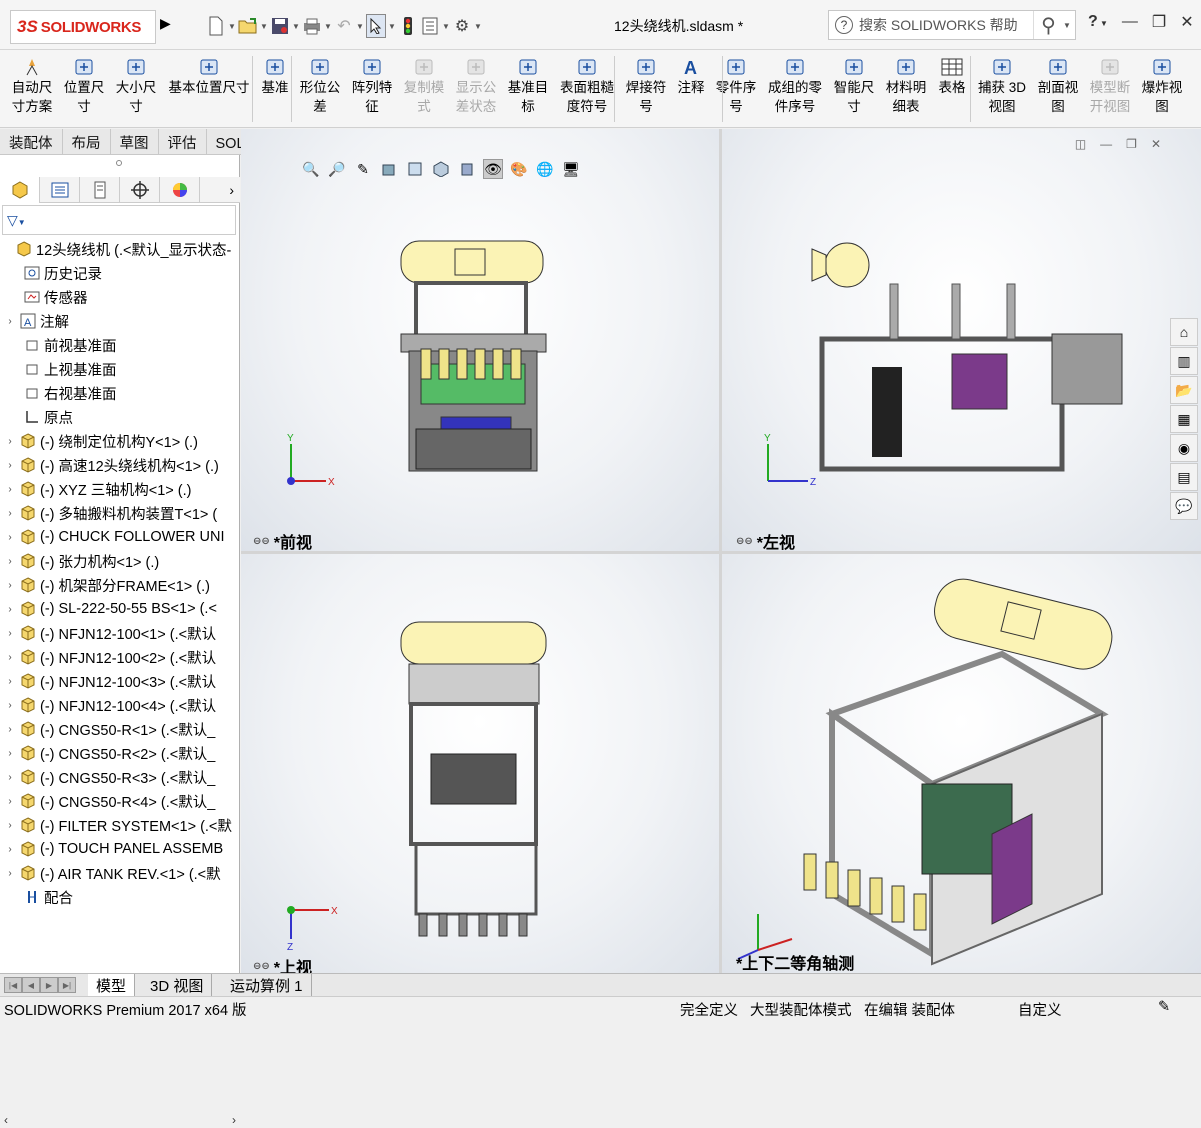 The height and width of the screenshot is (1128, 1201). Describe the element at coordinates (478, 26) in the screenshot. I see `options-dropdown-icon: ▼` at that location.